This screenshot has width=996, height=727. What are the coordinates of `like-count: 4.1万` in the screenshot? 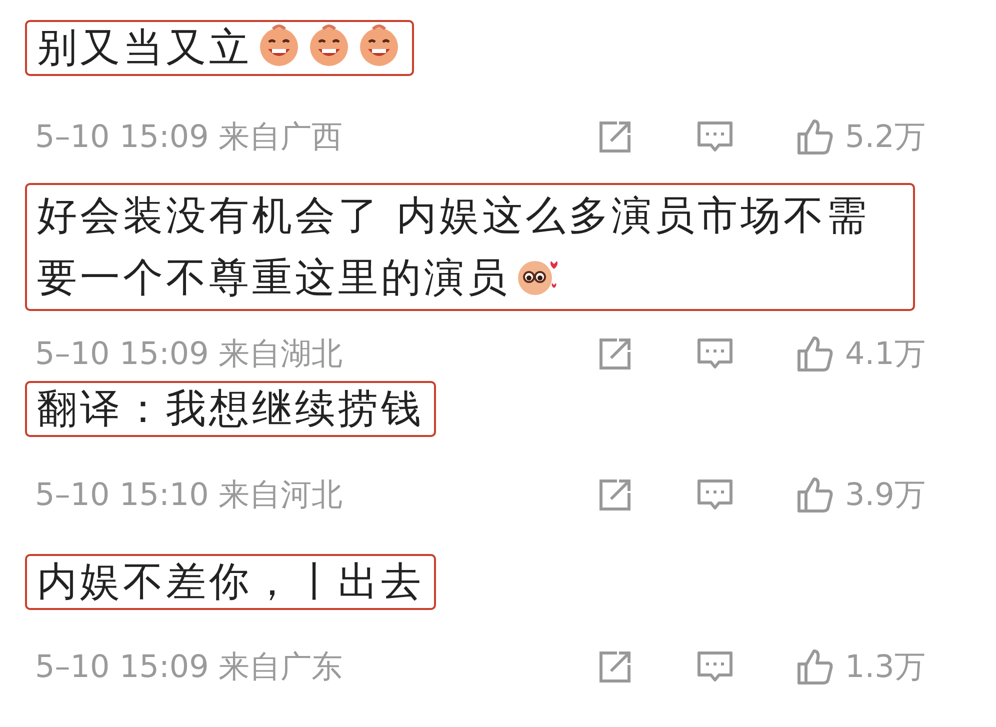 It's located at (885, 354).